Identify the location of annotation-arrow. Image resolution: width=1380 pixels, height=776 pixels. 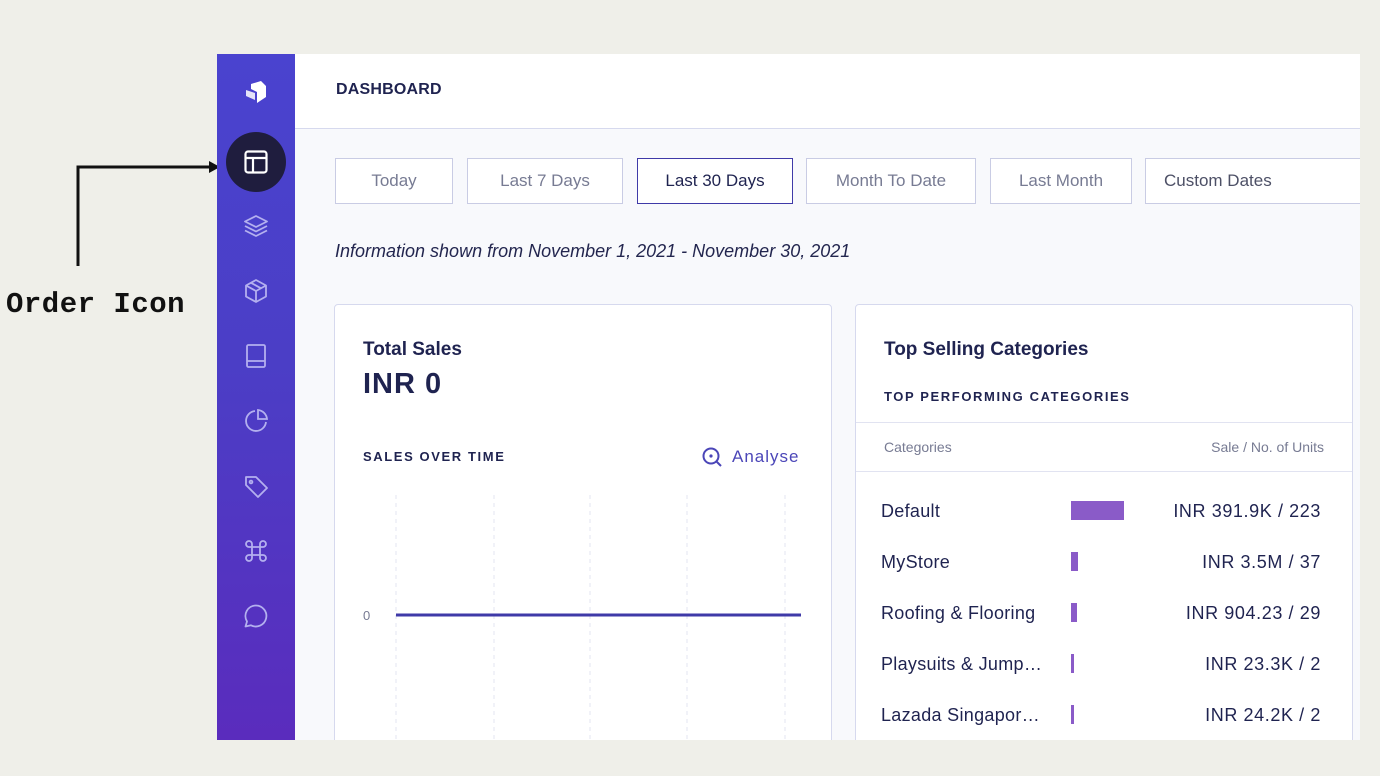
(148, 213).